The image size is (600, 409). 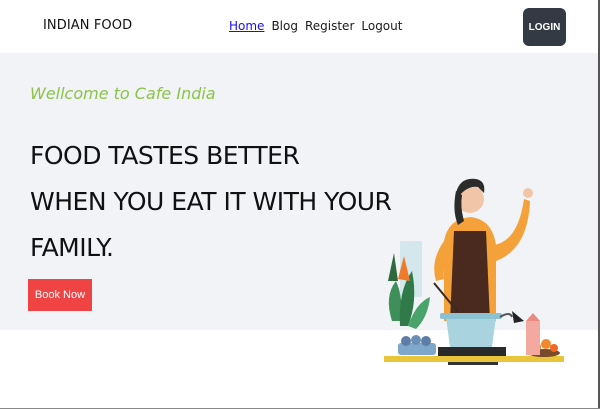 What do you see at coordinates (329, 26) in the screenshot?
I see `nav-link-register: Register` at bounding box center [329, 26].